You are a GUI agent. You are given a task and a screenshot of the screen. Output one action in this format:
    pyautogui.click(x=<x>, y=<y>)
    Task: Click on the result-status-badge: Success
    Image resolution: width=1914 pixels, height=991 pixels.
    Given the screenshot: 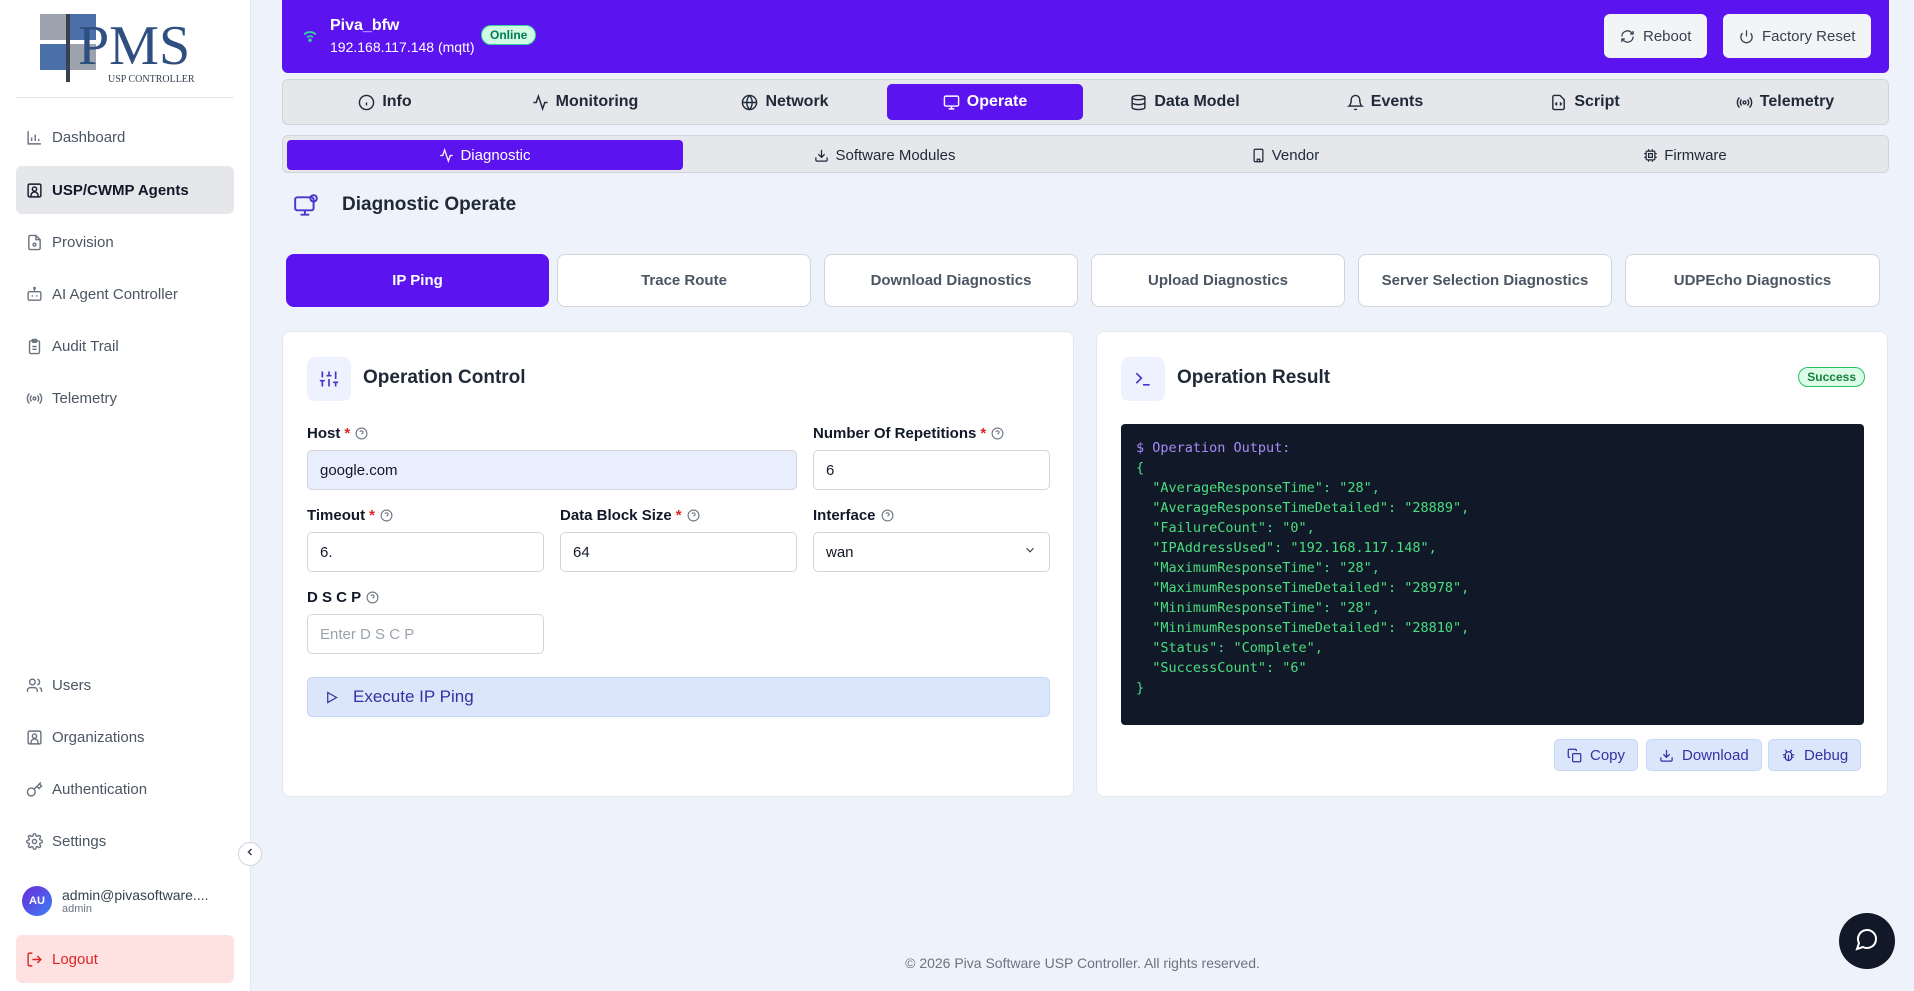 What is the action you would take?
    pyautogui.click(x=1831, y=377)
    